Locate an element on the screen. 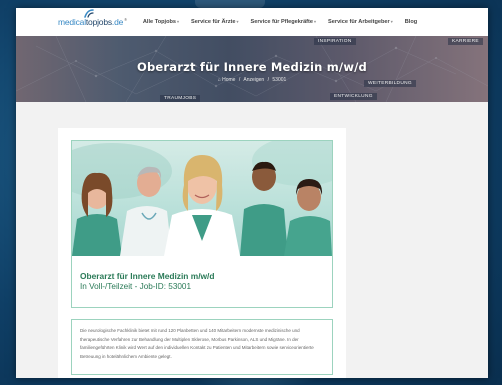 Image resolution: width=502 pixels, height=385 pixels. logo-text-topjobs: topjobs is located at coordinates (98, 22).